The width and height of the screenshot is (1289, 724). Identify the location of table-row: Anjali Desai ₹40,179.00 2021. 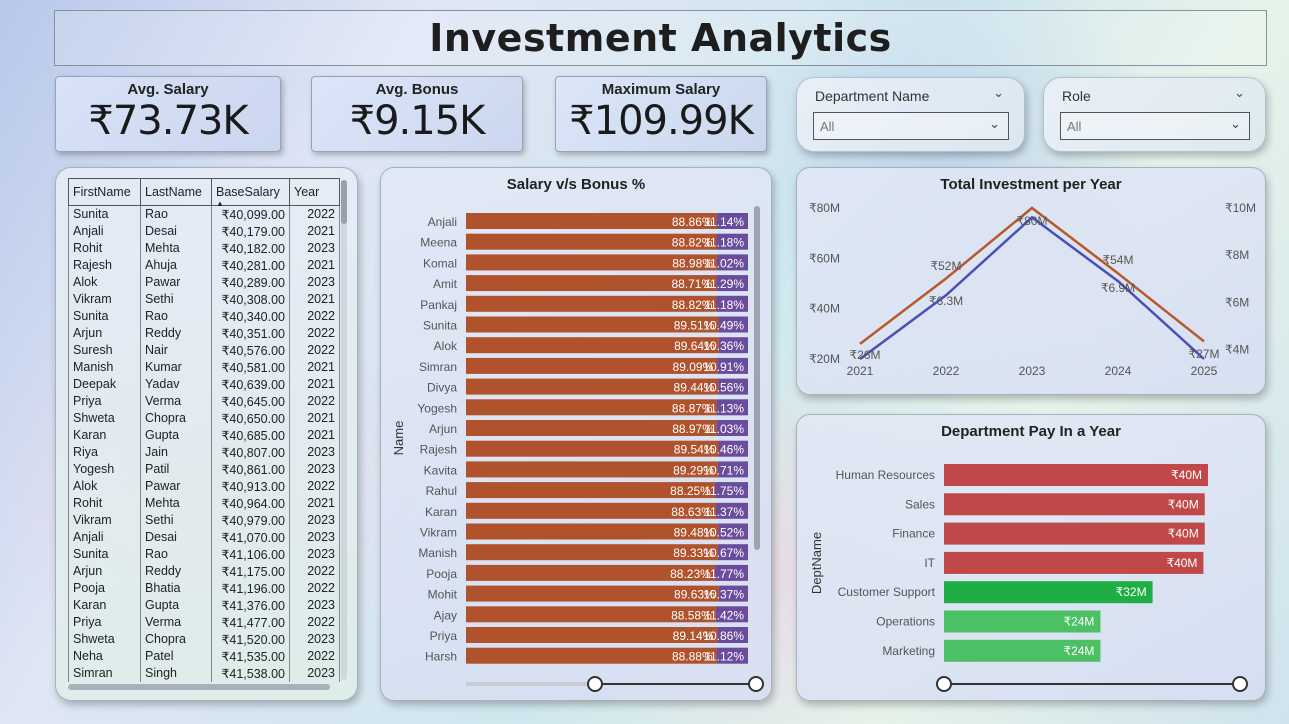
(204, 231).